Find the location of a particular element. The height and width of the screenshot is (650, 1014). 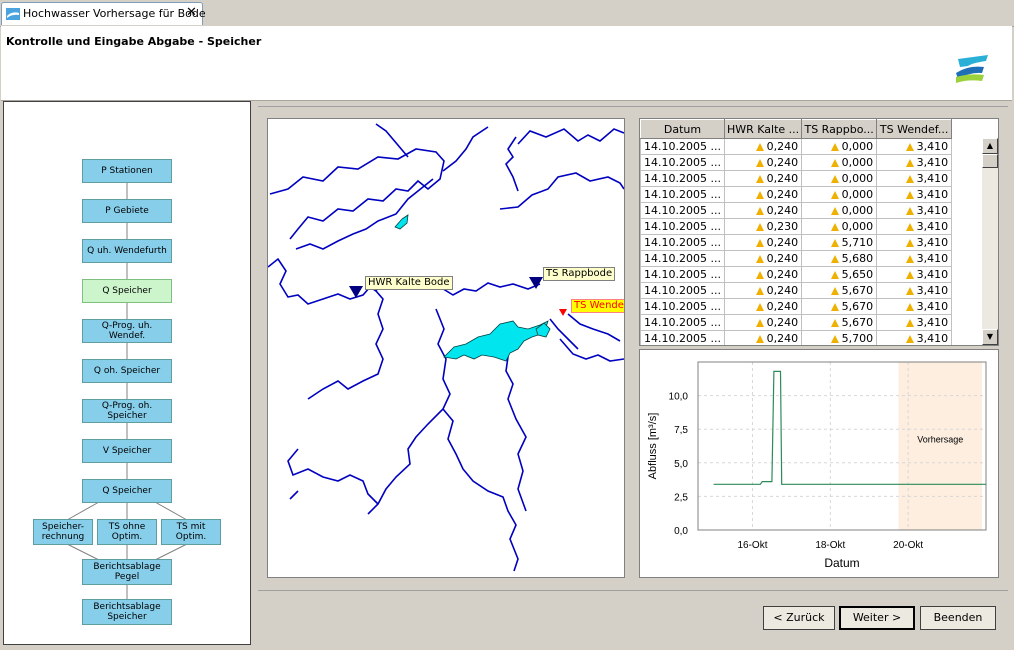

step-q-prog-oh-speicher: Q-Prog. oh. Speicher is located at coordinates (127, 411).